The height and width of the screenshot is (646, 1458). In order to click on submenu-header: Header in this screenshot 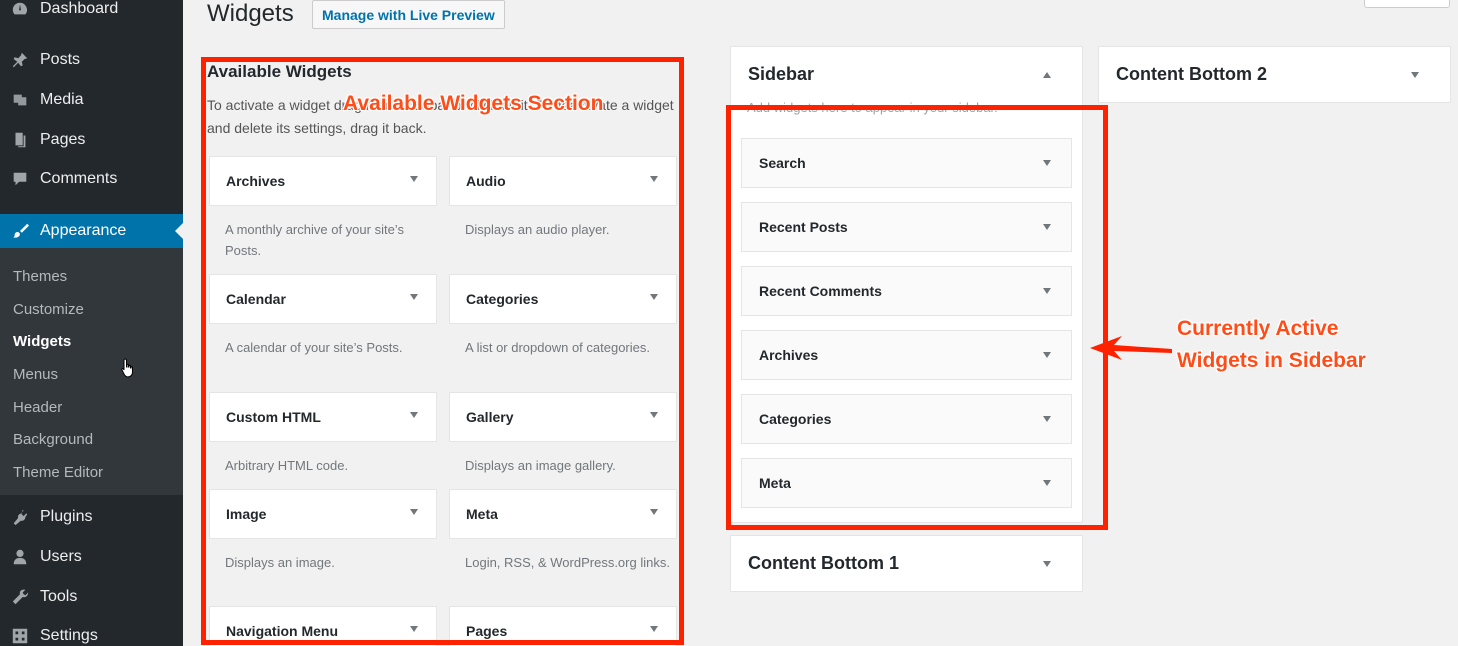, I will do `click(37, 407)`.